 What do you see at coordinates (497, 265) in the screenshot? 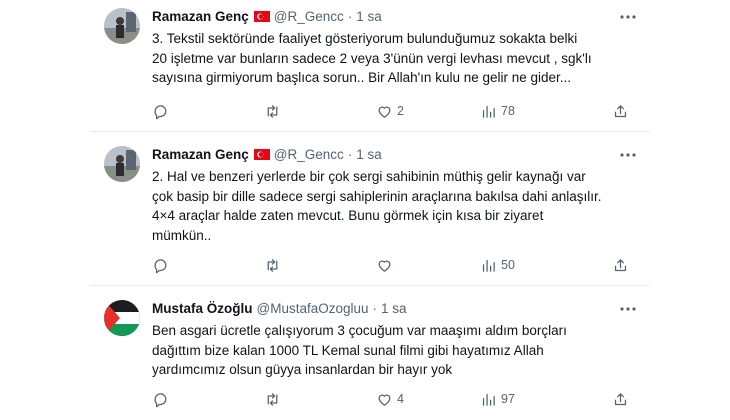
I see `views-button: 50` at bounding box center [497, 265].